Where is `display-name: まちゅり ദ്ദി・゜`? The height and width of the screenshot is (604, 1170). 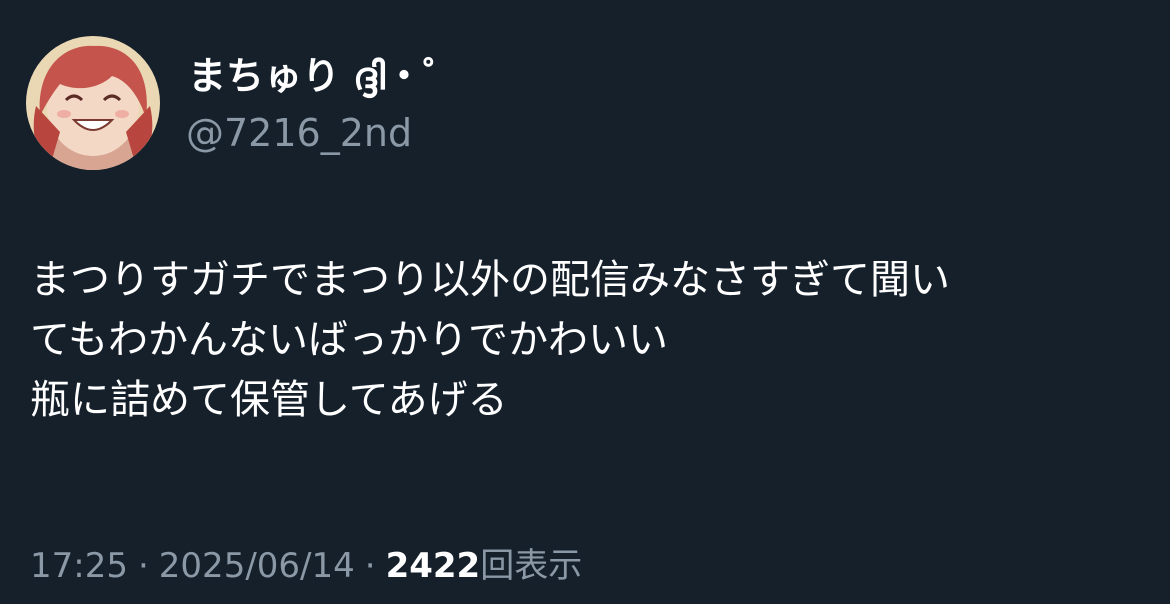
display-name: まちゅり ദ്ദി・゜ is located at coordinates (324, 76).